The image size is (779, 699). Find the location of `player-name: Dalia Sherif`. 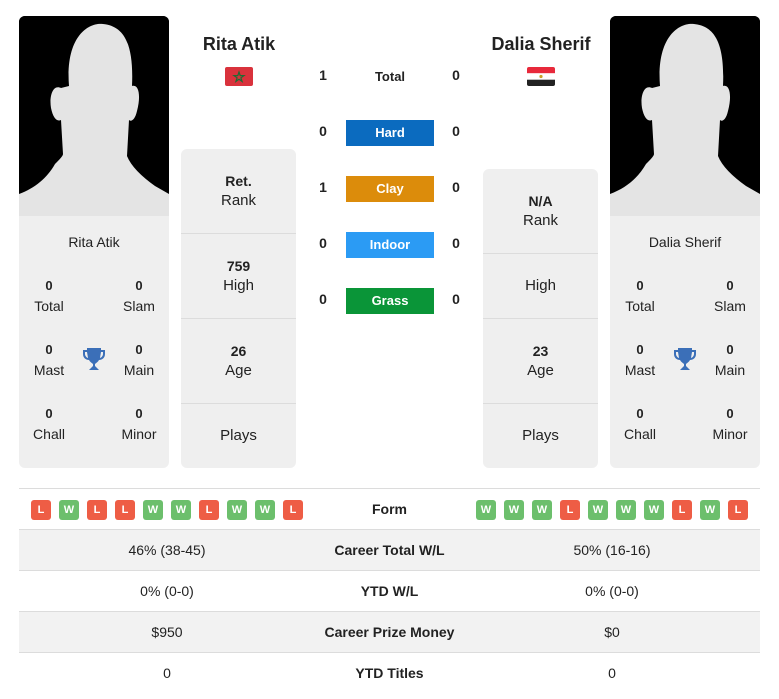

player-name: Dalia Sherif is located at coordinates (685, 242).